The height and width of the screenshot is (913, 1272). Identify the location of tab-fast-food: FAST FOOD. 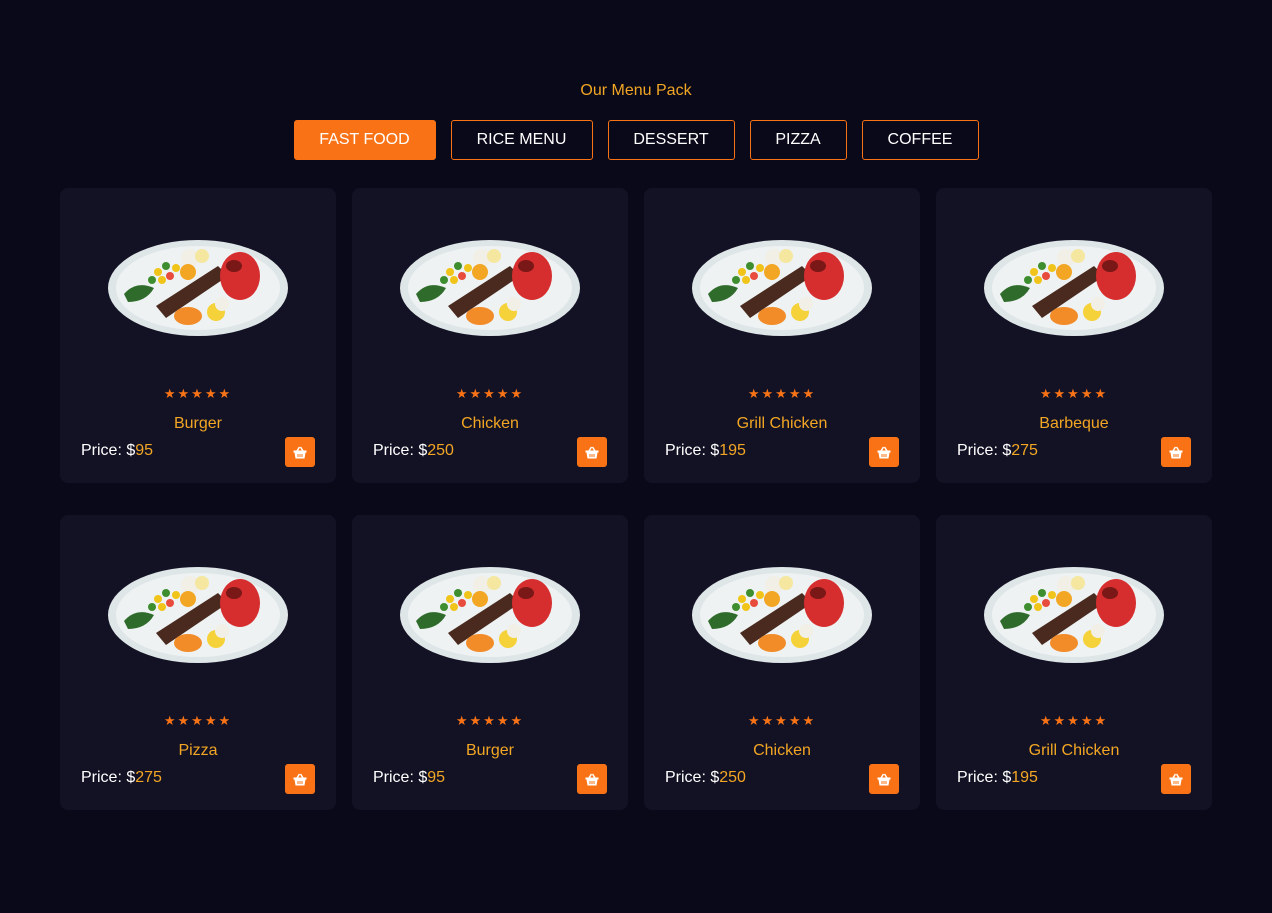
(364, 140).